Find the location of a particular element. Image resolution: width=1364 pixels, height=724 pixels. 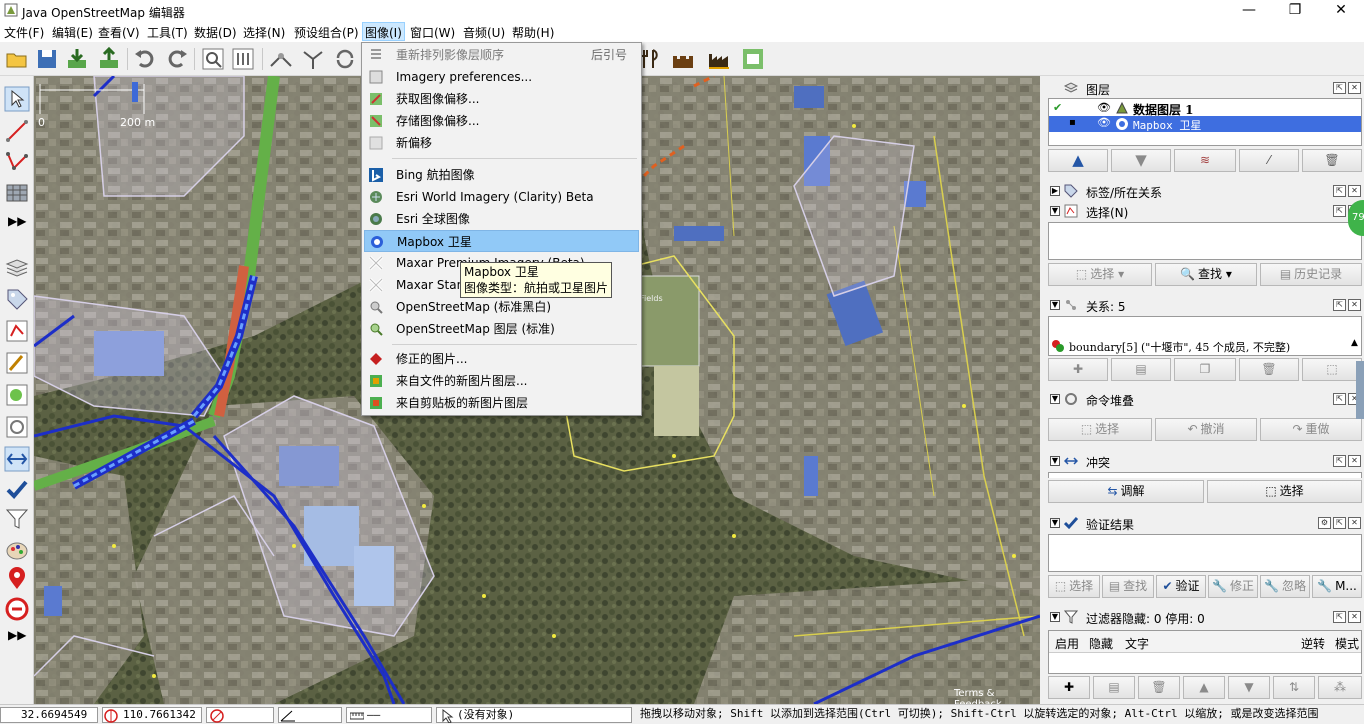

menu-item-esri-clarity: Esri World Imagery (Clarity) Beta is located at coordinates (501, 197).